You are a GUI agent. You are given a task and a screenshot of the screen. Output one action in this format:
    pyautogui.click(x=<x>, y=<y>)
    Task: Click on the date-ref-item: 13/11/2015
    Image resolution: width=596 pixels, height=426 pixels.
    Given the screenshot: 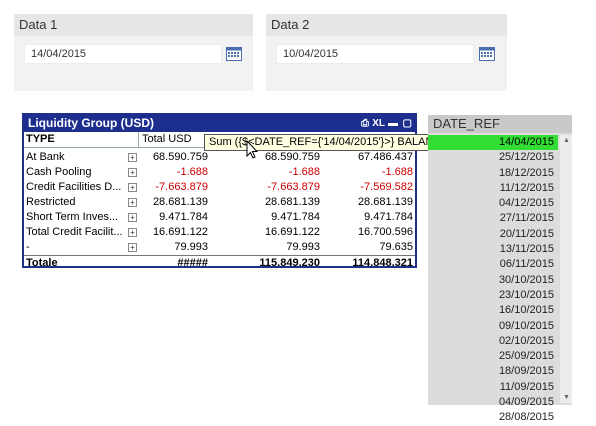 What is the action you would take?
    pyautogui.click(x=493, y=249)
    